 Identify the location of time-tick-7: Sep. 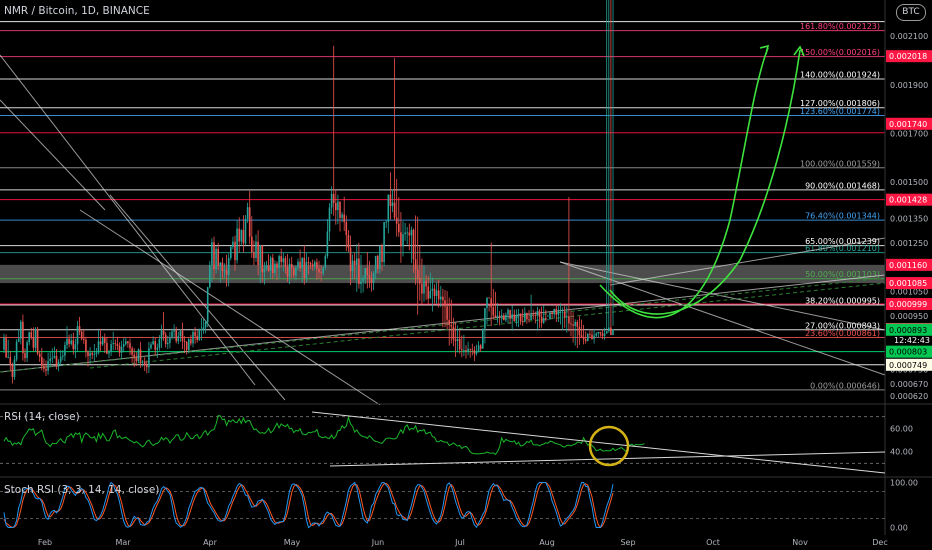
(627, 542).